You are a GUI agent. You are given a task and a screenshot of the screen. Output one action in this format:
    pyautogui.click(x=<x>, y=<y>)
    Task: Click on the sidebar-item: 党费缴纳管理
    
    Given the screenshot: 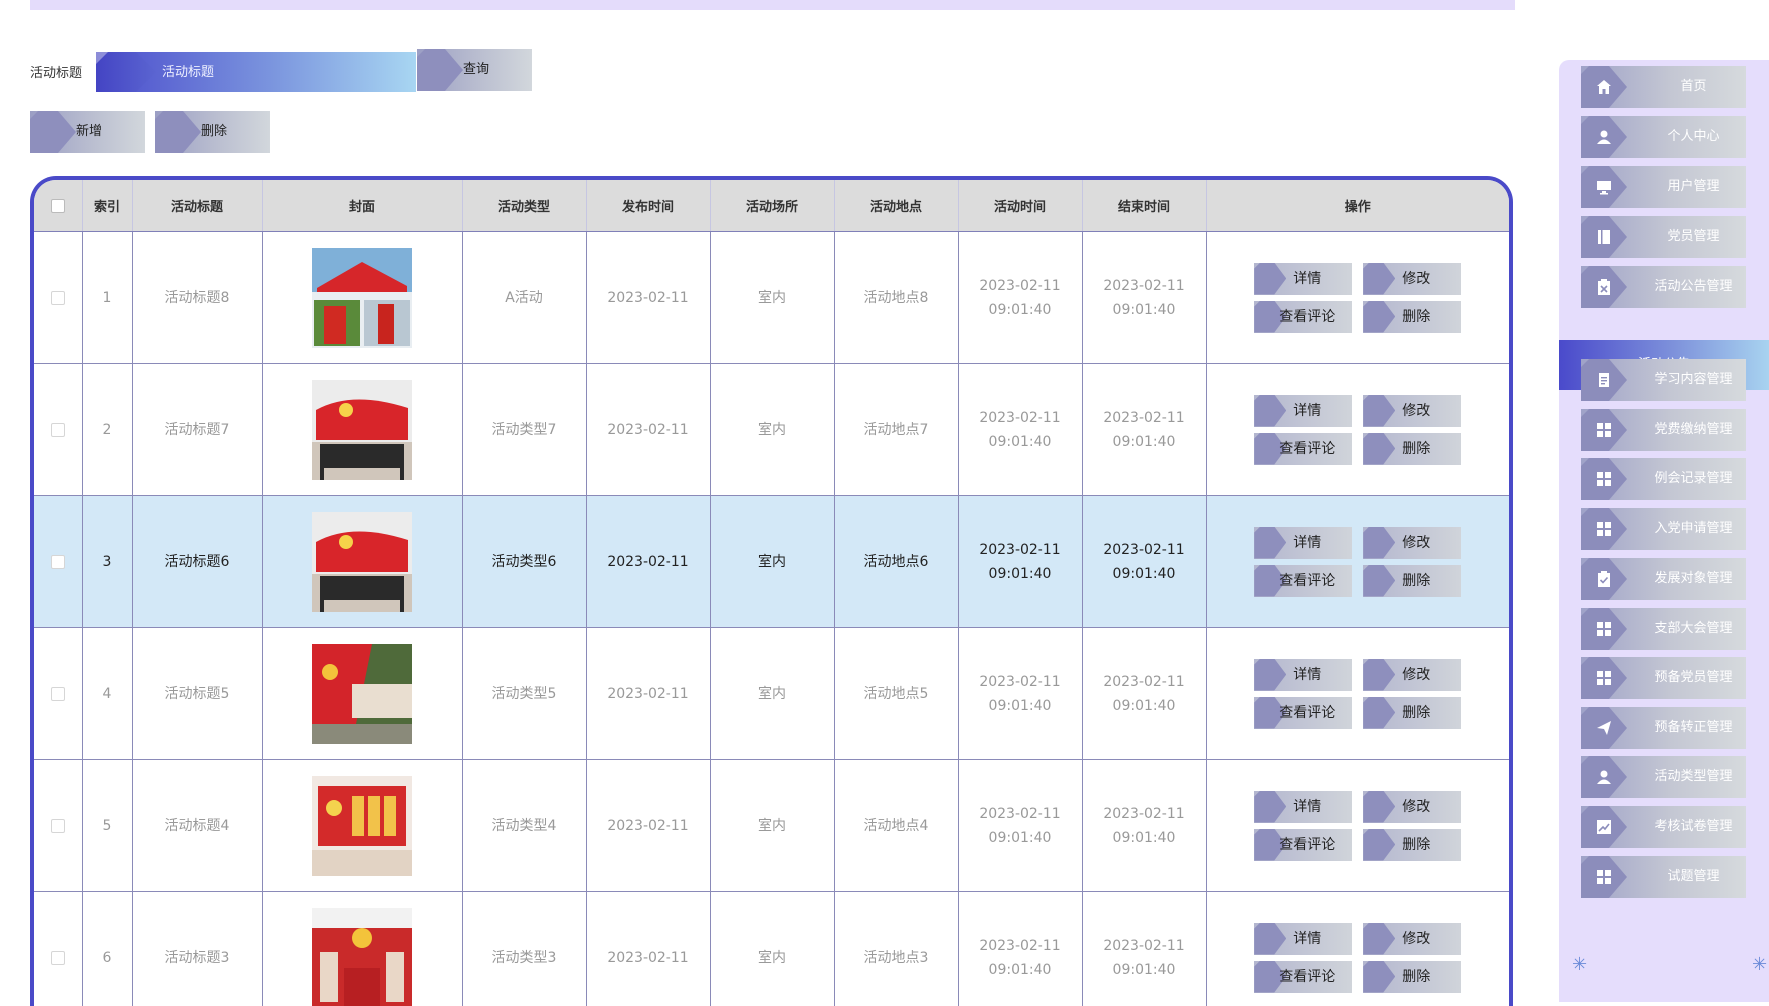 What is the action you would take?
    pyautogui.click(x=1663, y=430)
    